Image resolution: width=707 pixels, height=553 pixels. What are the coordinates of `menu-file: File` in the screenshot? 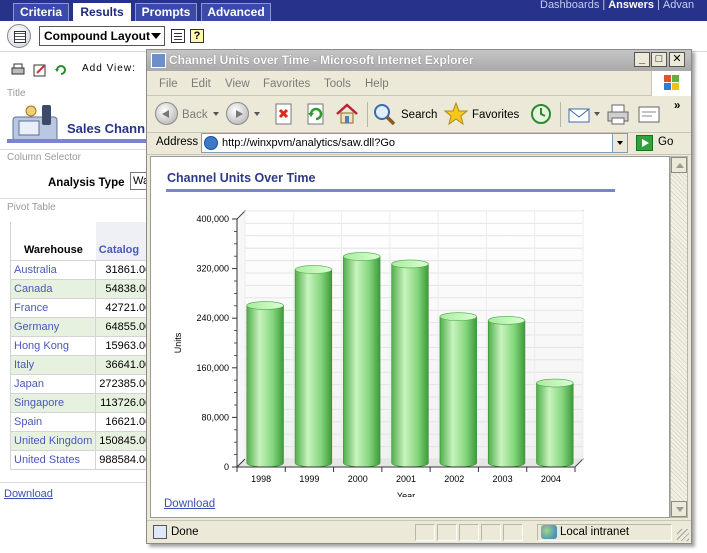 It's located at (168, 84).